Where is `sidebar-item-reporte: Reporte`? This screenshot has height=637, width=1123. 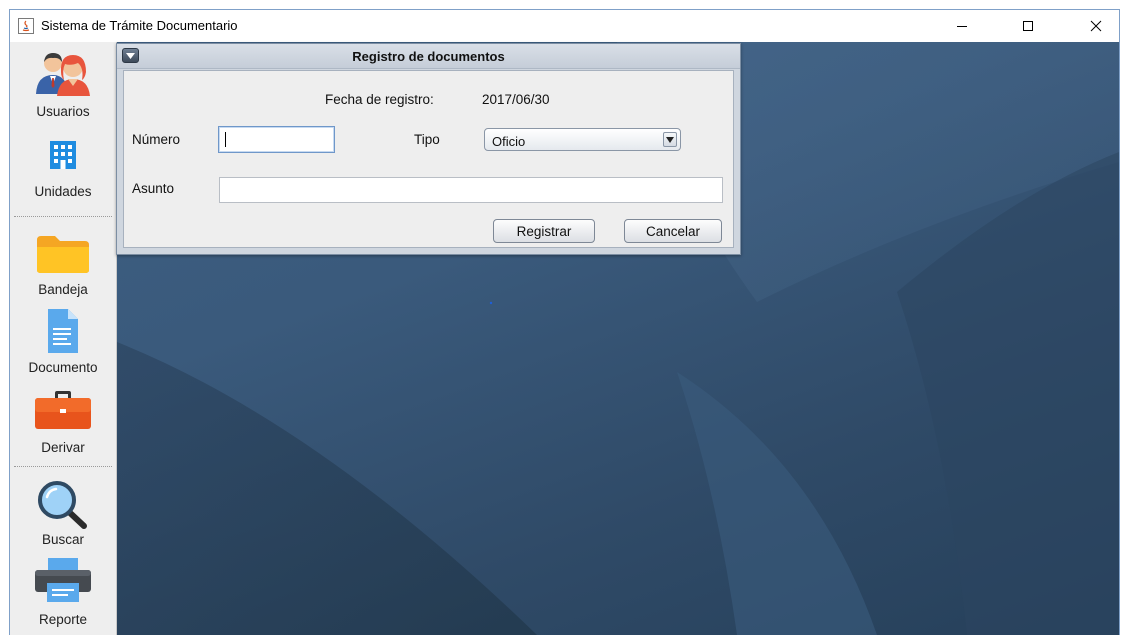
sidebar-item-reporte: Reporte is located at coordinates (63, 594).